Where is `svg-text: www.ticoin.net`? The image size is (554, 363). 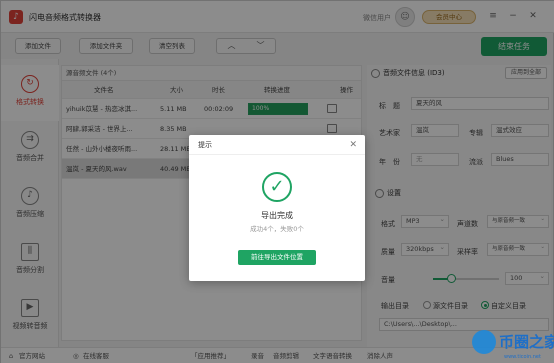 svg-text: www.ticoin.net is located at coordinates (522, 357).